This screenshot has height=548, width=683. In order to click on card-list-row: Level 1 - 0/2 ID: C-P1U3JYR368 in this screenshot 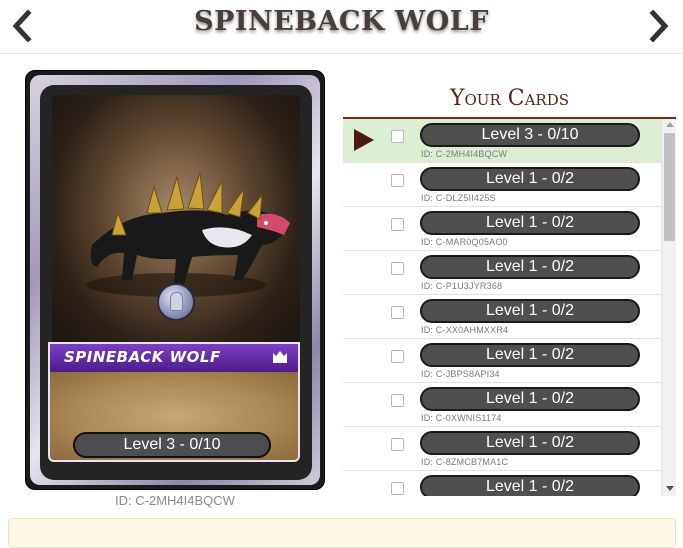, I will do `click(502, 273)`.